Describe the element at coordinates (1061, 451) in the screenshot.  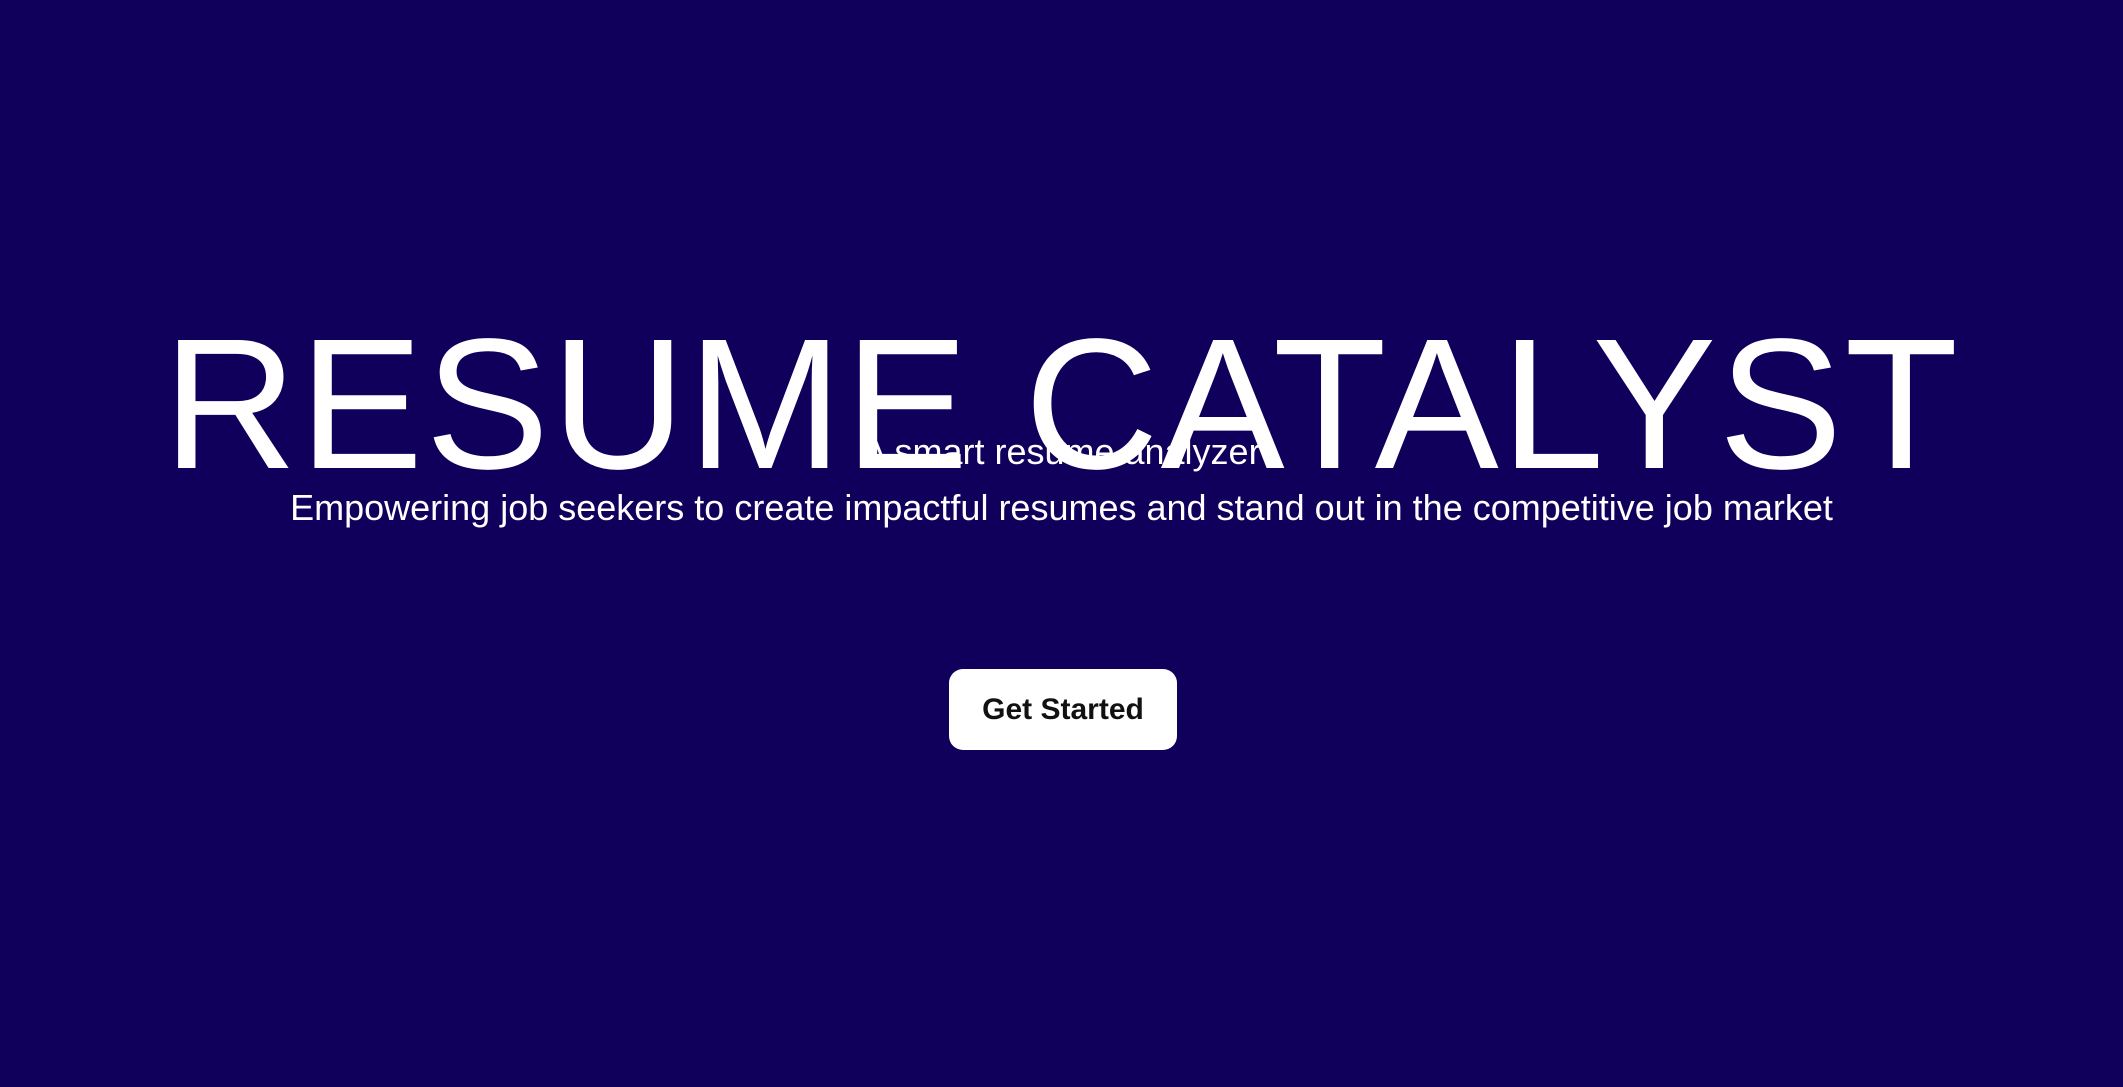
I see `tagline: A smart resume analyzer` at that location.